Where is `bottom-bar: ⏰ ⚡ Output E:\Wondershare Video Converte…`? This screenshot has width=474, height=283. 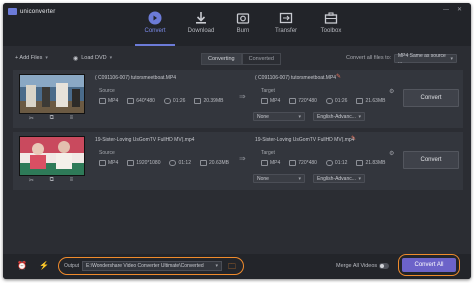 bottom-bar: ⏰ ⚡ Output E:\Wondershare Video Converte… is located at coordinates (237, 266).